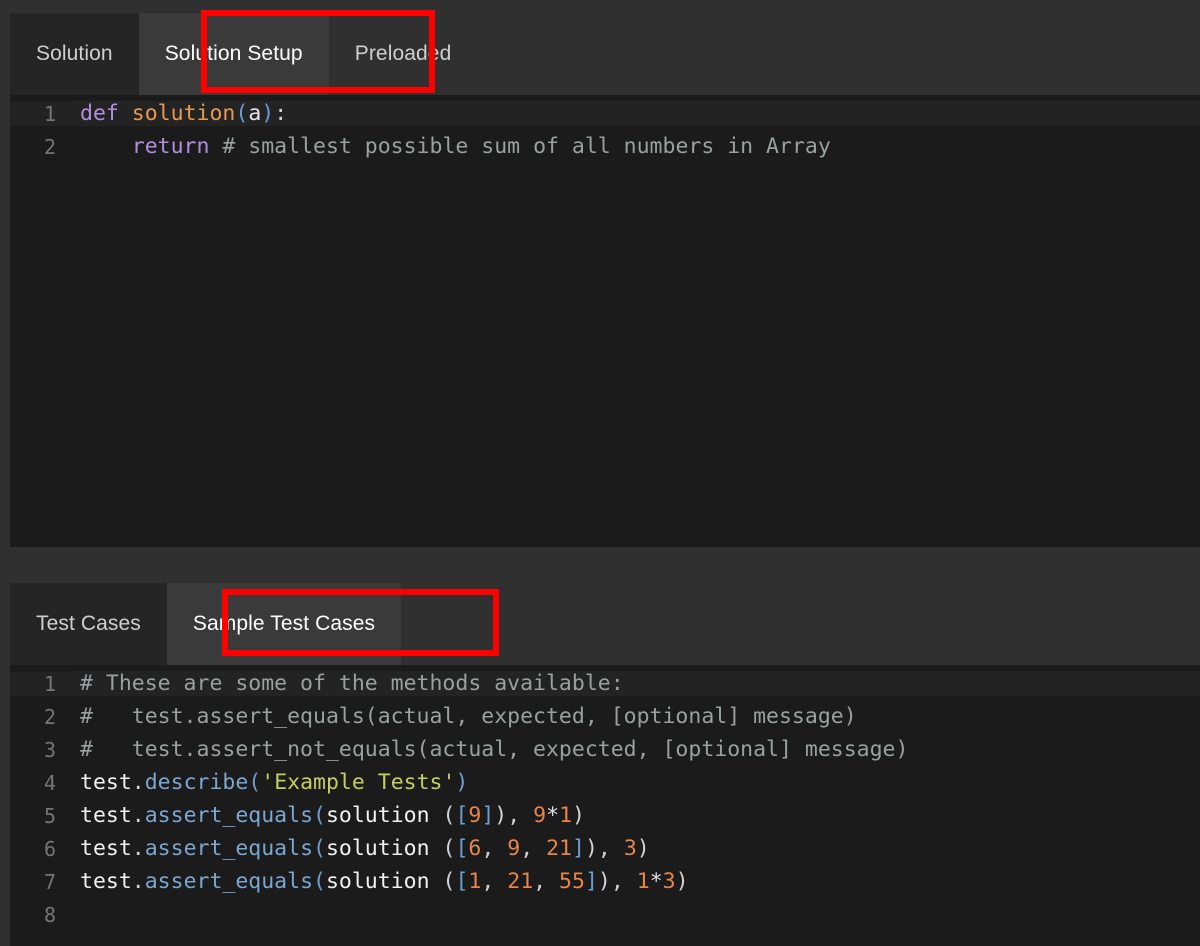 The height and width of the screenshot is (946, 1200). I want to click on tab-test-cases: Test Cases, so click(88, 624).